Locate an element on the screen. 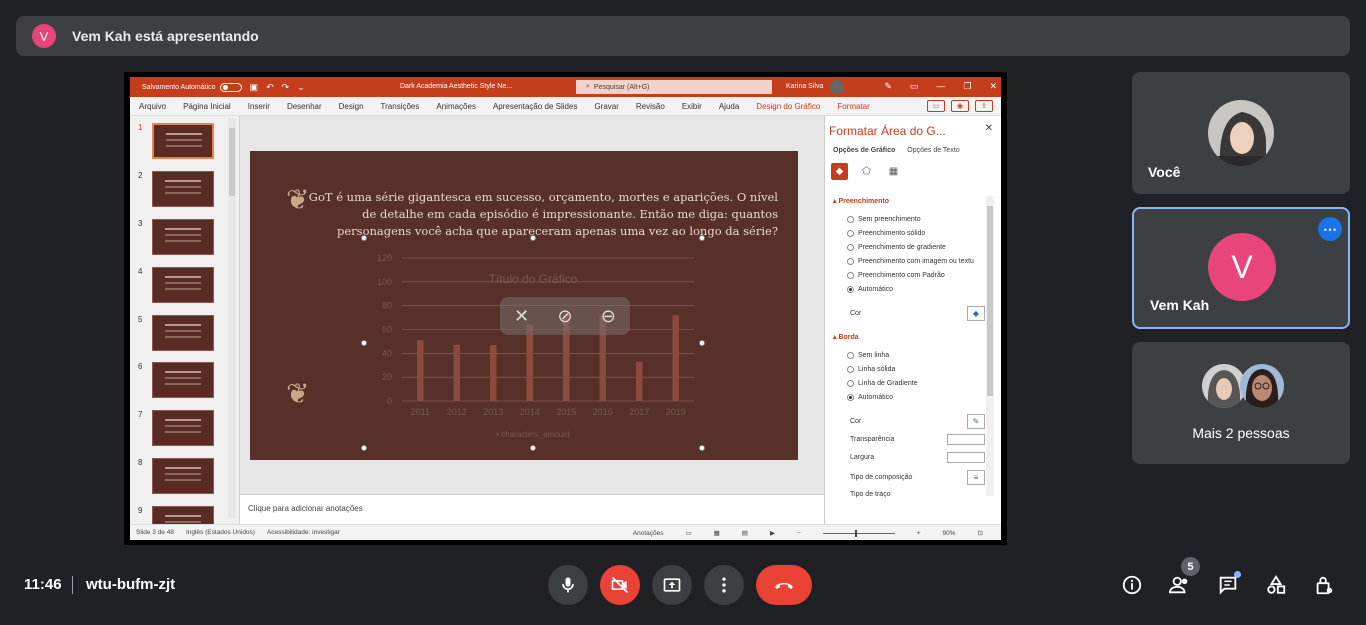 This screenshot has height=625, width=1366. redo-icon: ↷ is located at coordinates (286, 87).